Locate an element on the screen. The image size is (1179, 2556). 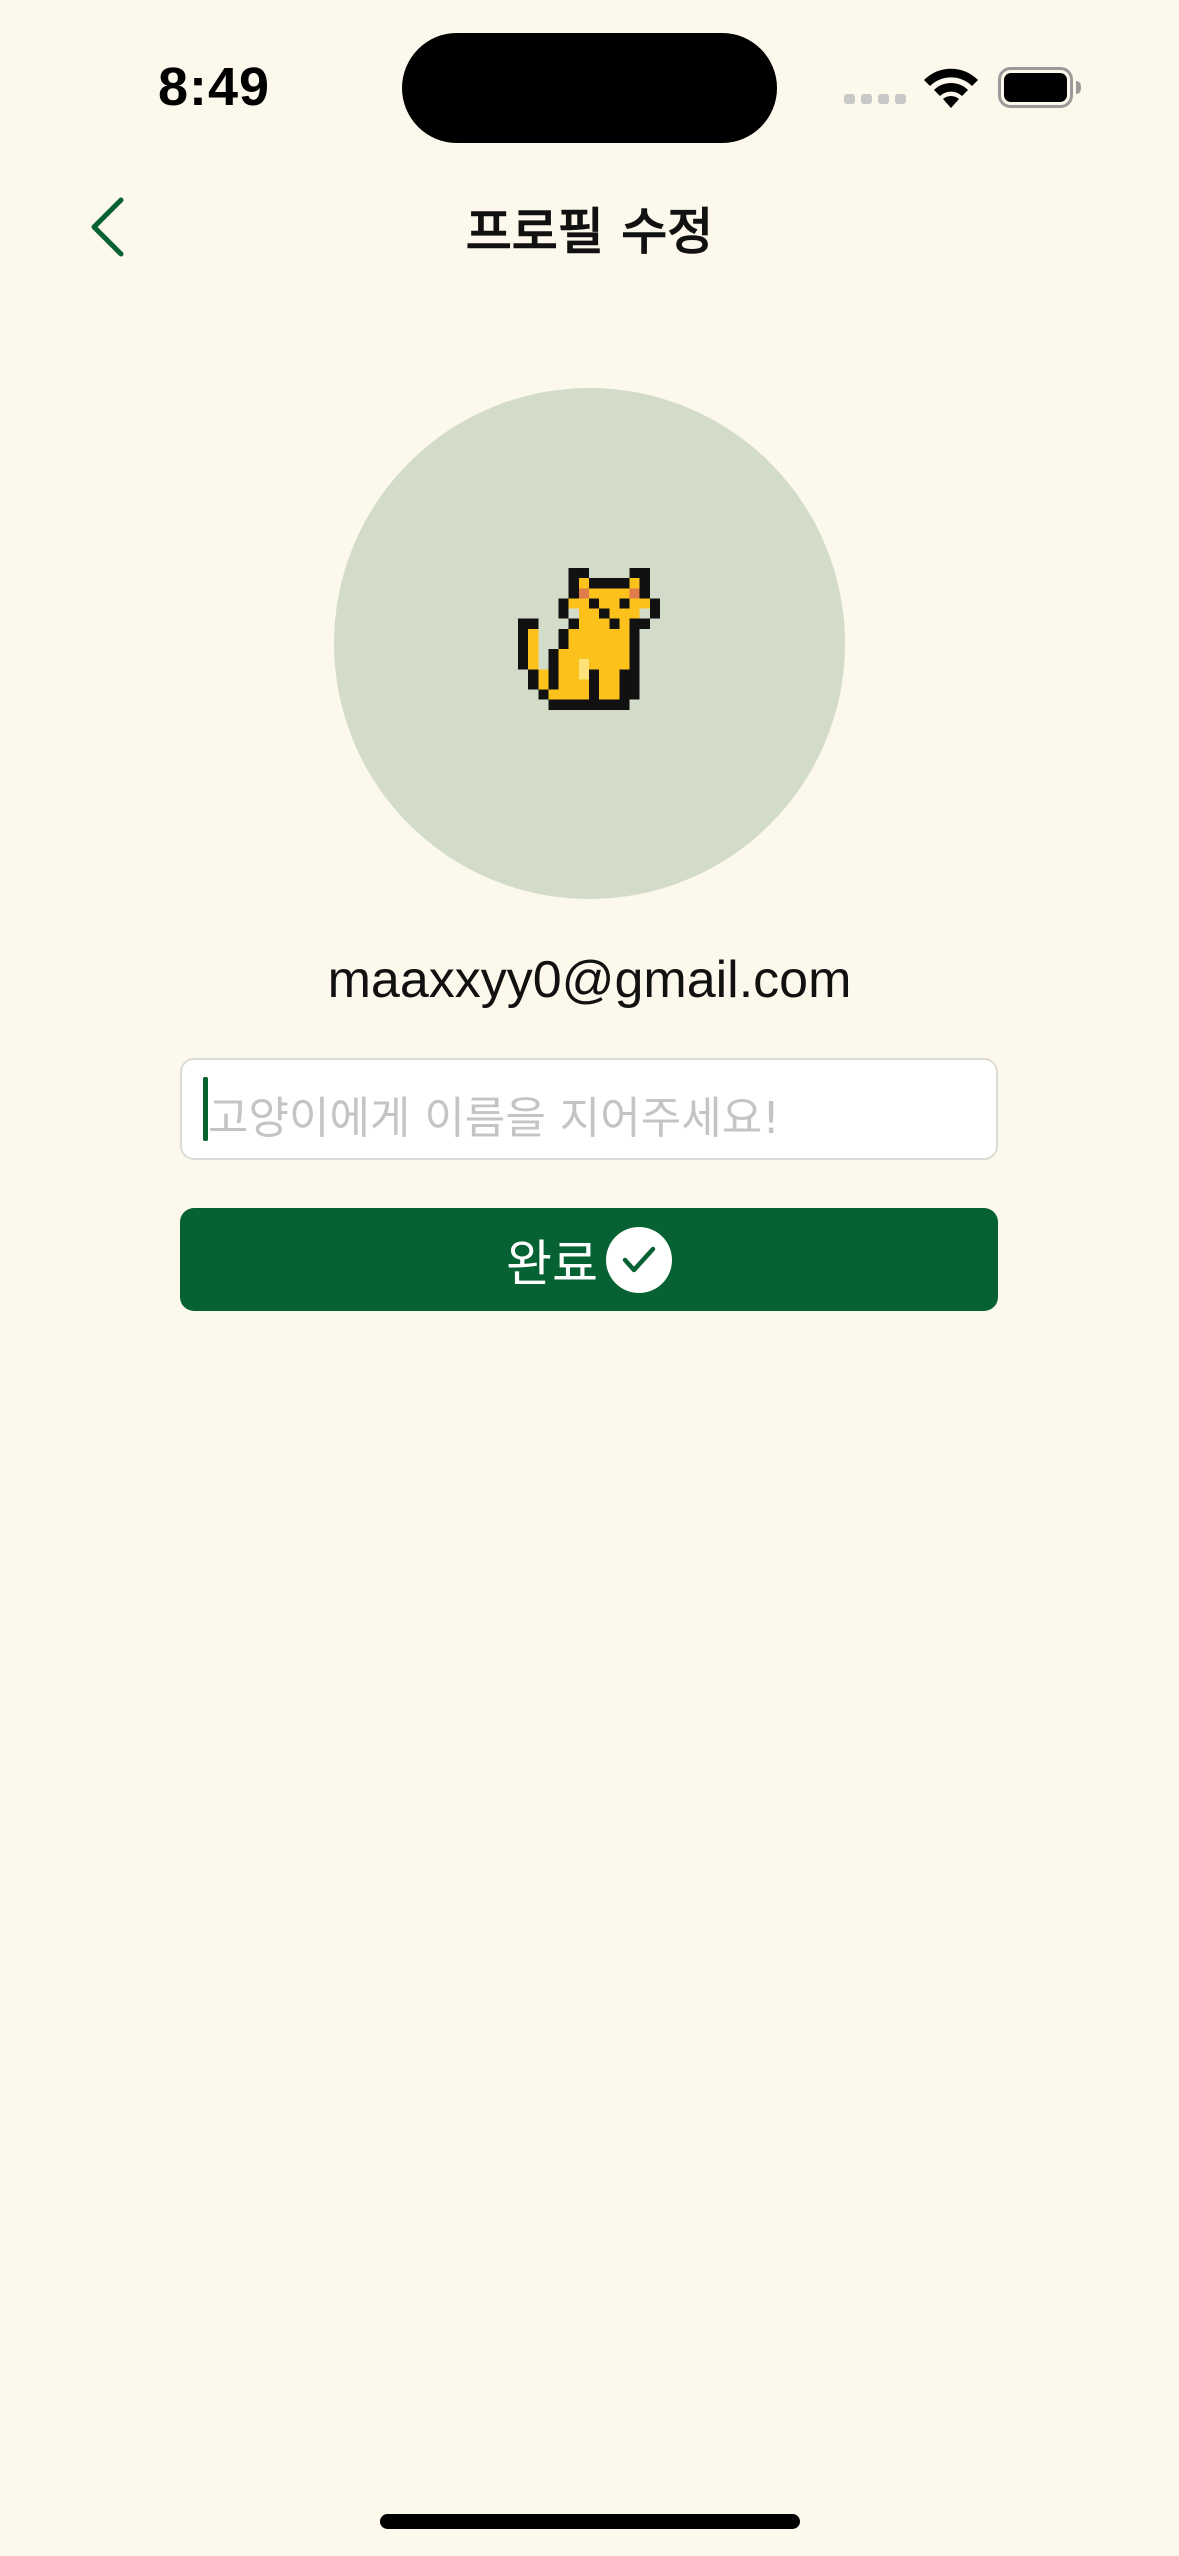
user-email: maaxxyy0@gmail.com is located at coordinates (589, 980).